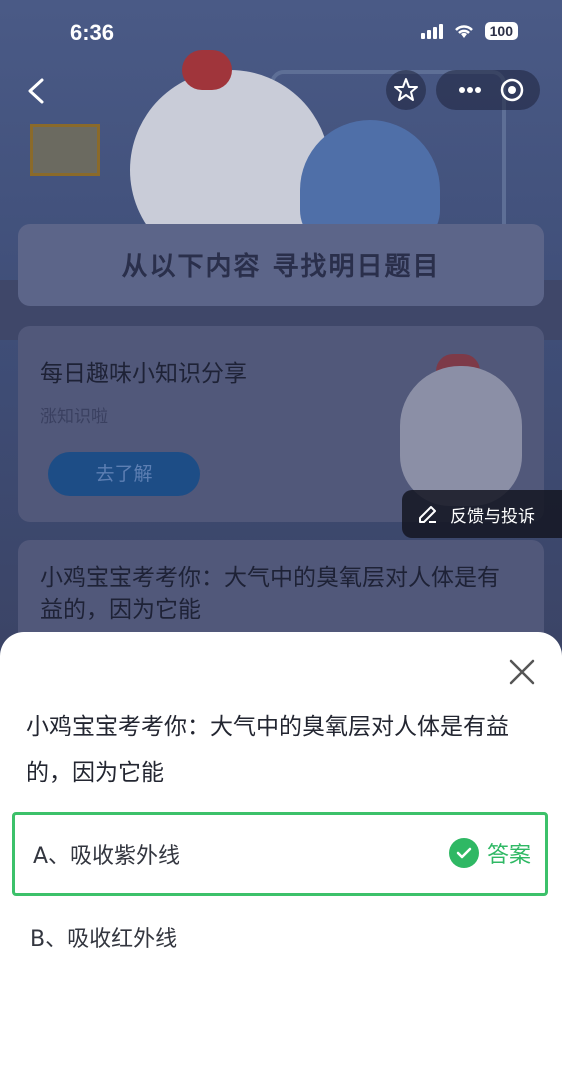 This screenshot has height=1080, width=562. What do you see at coordinates (74, 417) in the screenshot?
I see `knowledge-card-subtitle: 涨知识啦` at bounding box center [74, 417].